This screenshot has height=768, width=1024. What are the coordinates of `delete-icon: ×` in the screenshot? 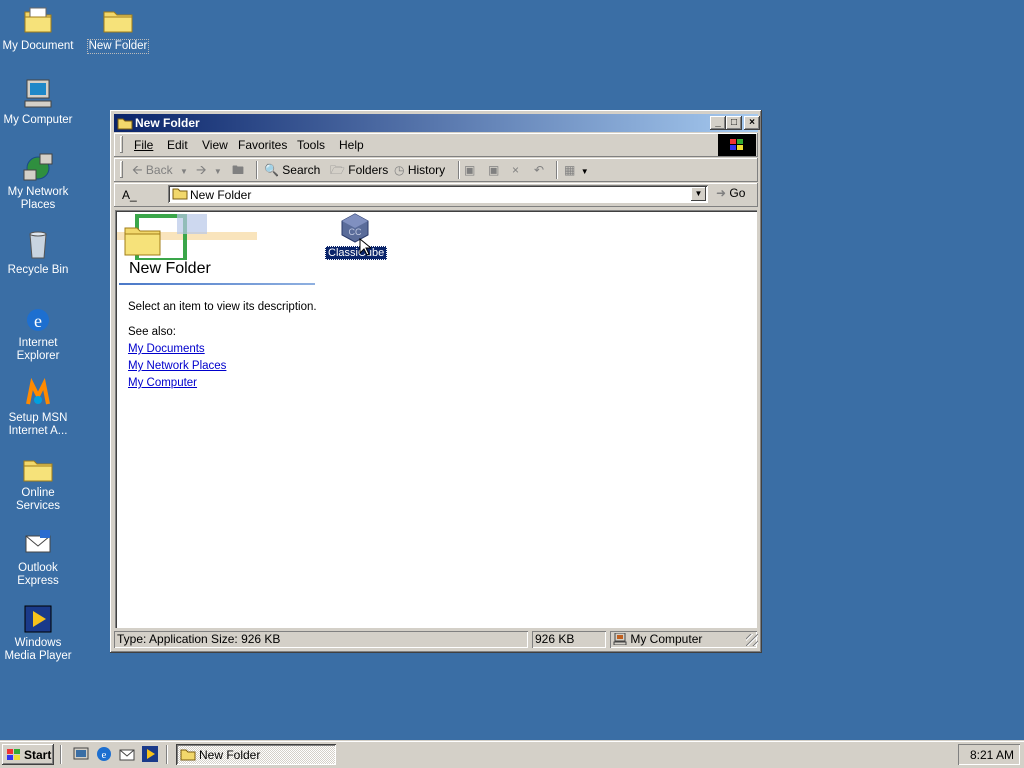 It's located at (516, 170).